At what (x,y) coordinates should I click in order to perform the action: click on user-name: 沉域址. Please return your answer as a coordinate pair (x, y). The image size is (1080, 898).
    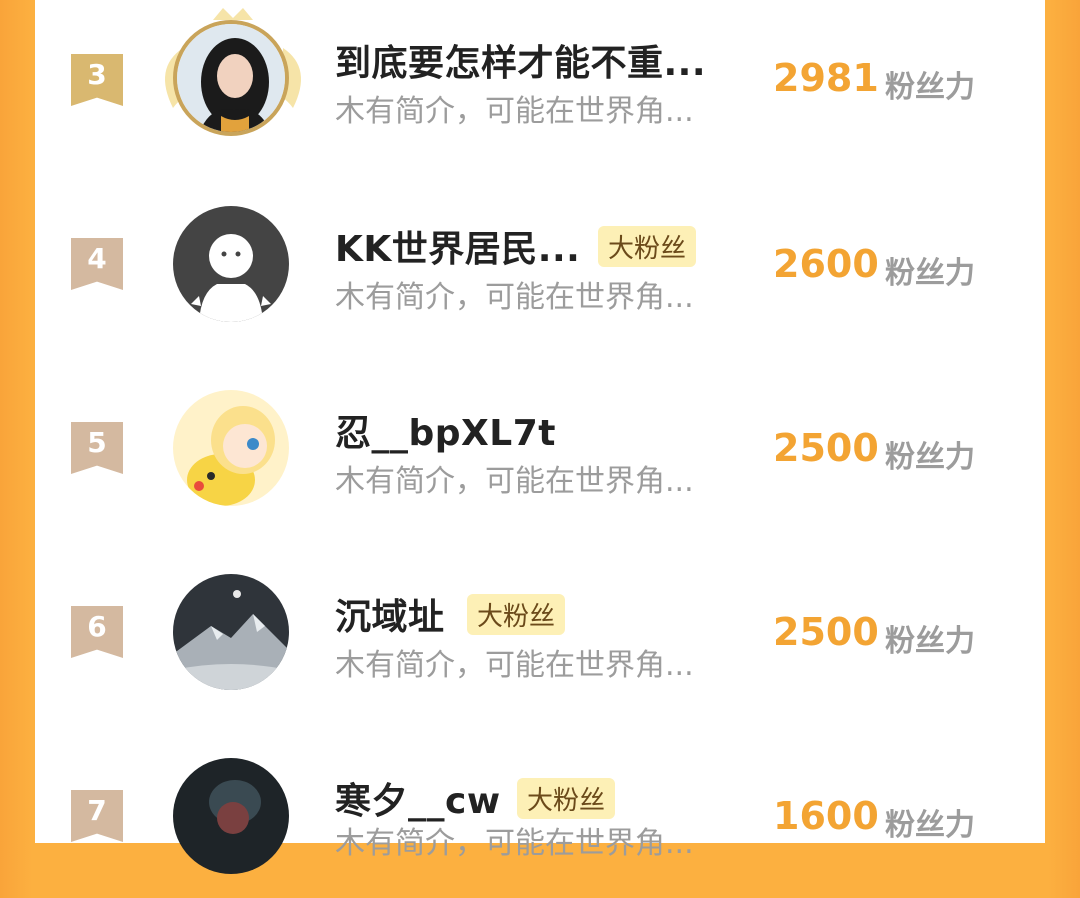
    Looking at the image, I should click on (390, 614).